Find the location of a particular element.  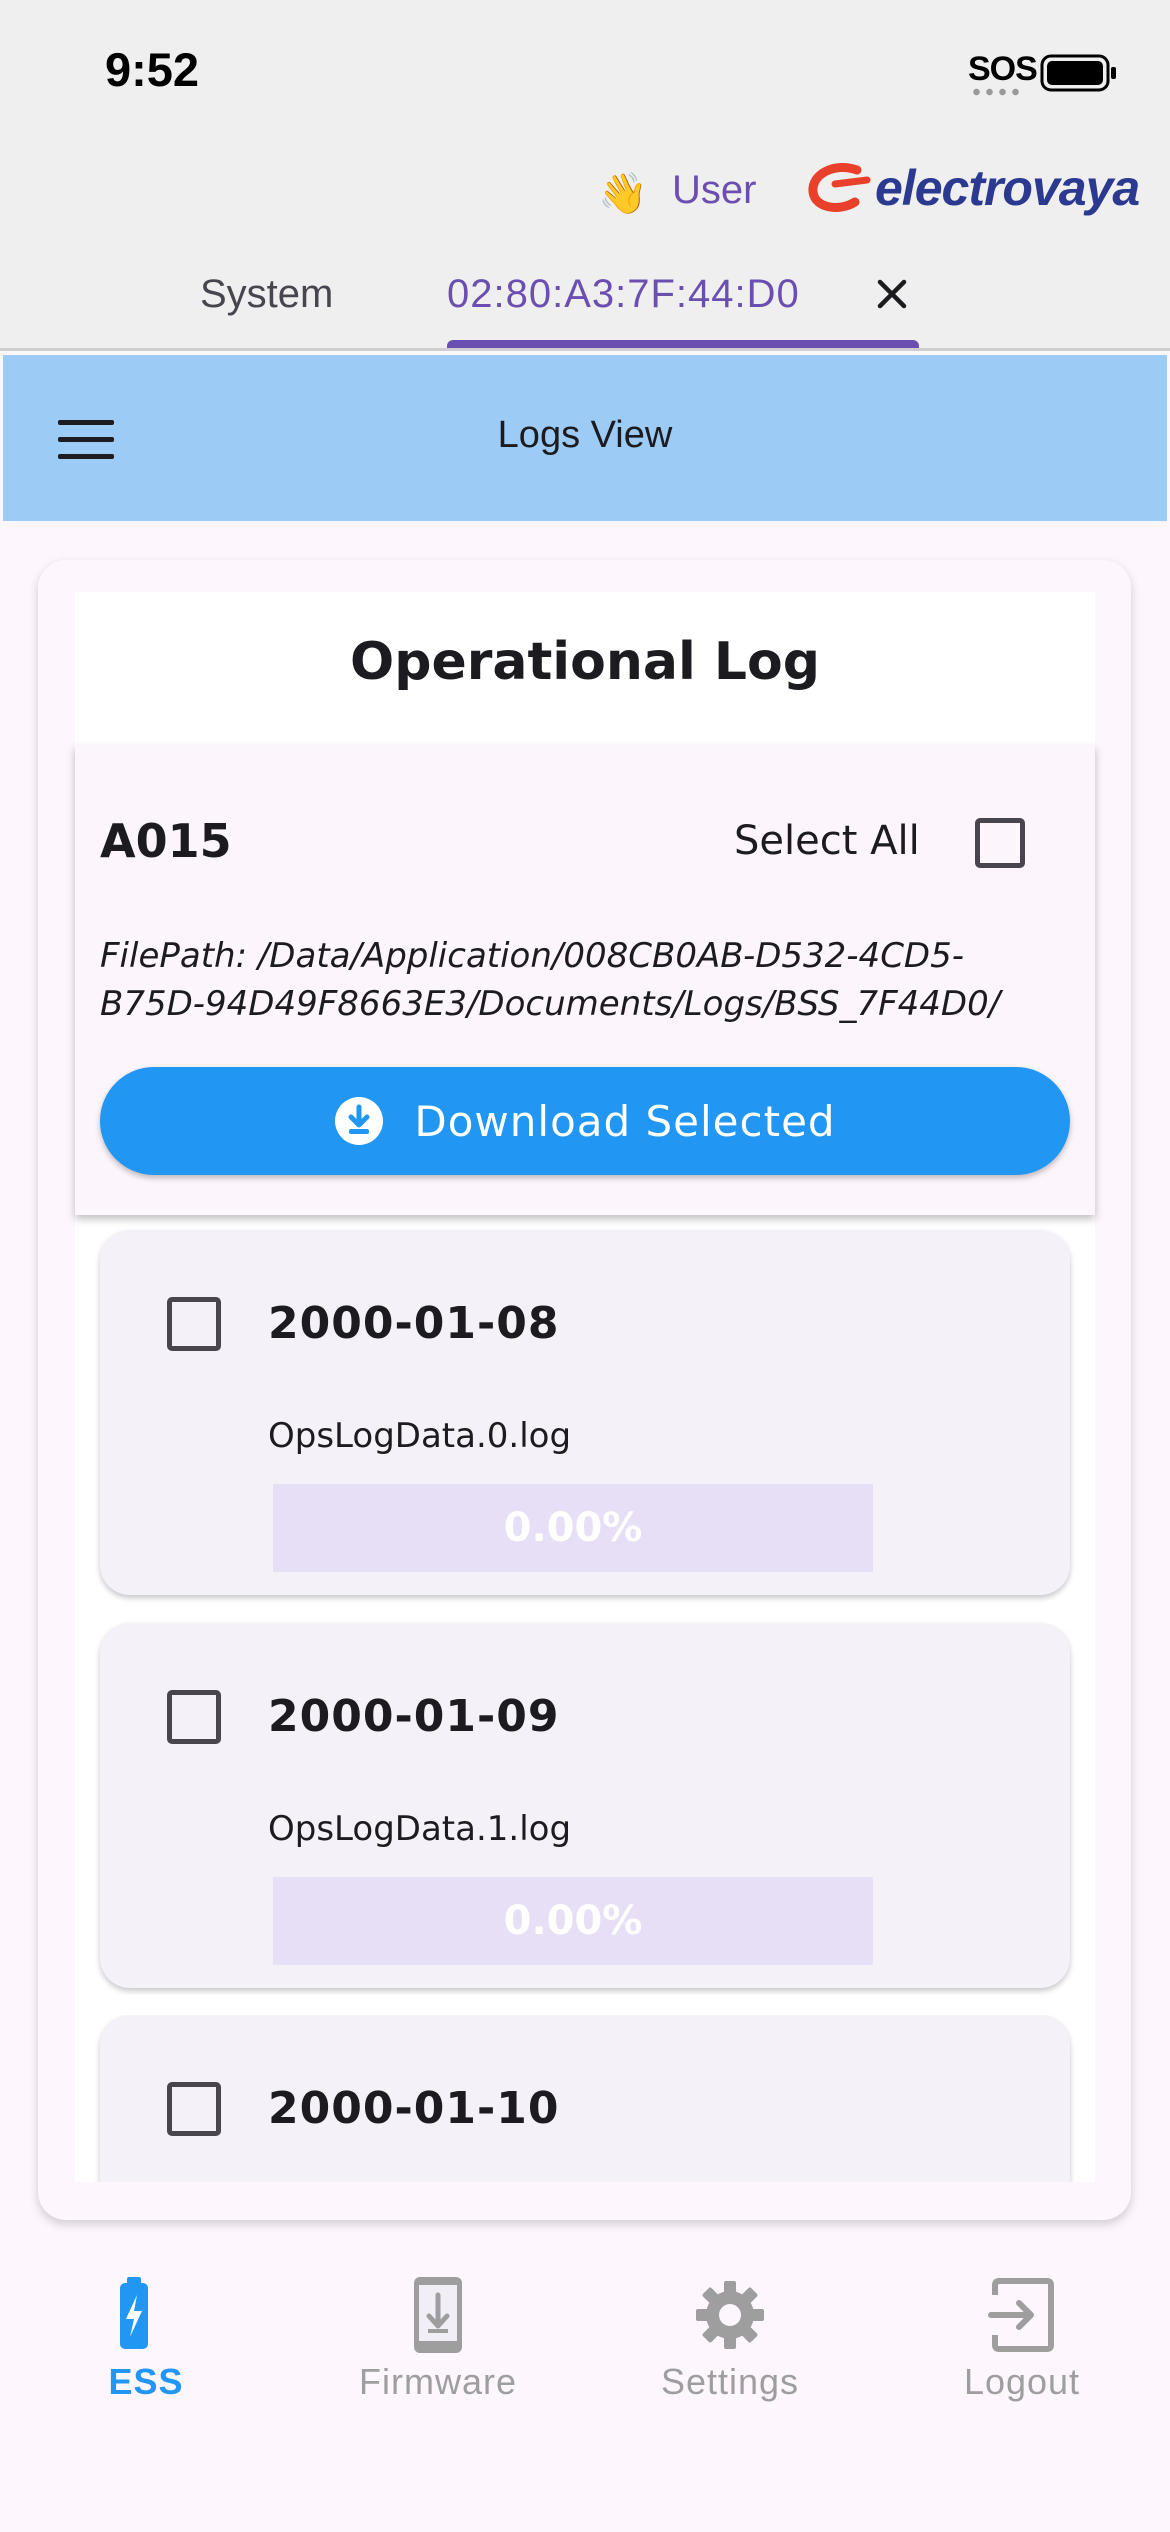

log-filename: OpsLogData.1.log is located at coordinates (420, 1829).